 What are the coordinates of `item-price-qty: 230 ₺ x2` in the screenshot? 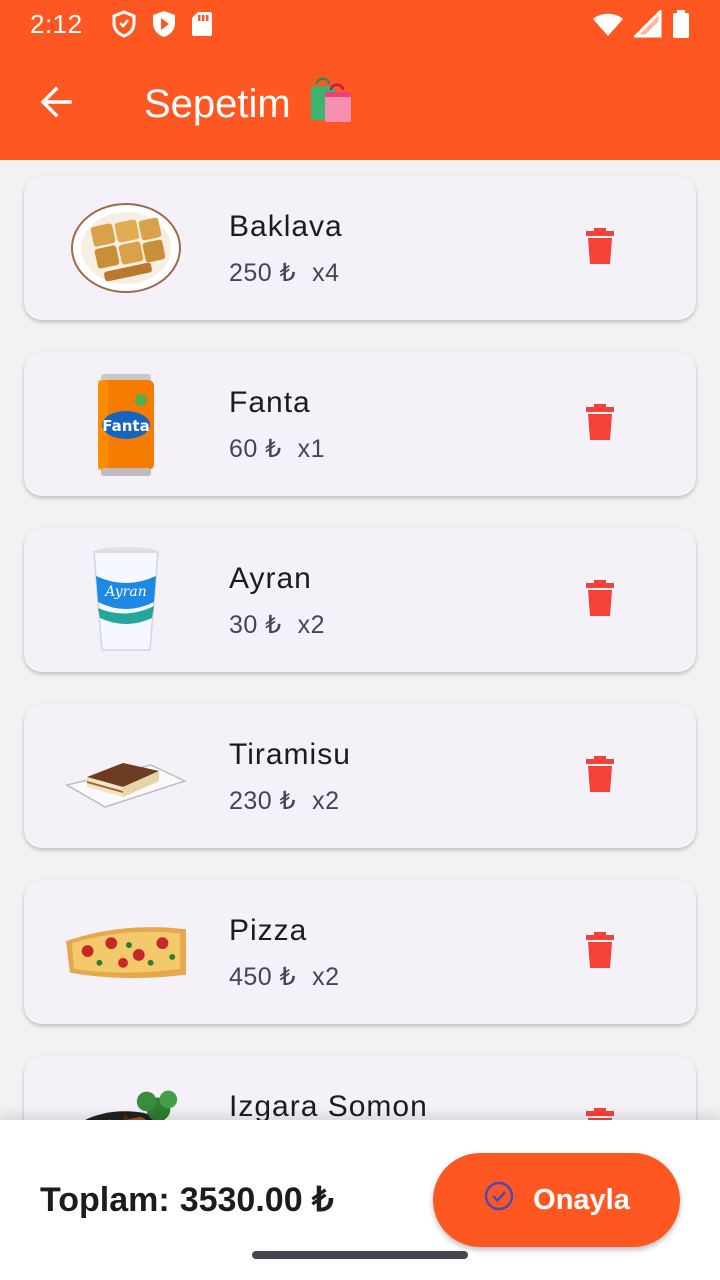 It's located at (284, 801).